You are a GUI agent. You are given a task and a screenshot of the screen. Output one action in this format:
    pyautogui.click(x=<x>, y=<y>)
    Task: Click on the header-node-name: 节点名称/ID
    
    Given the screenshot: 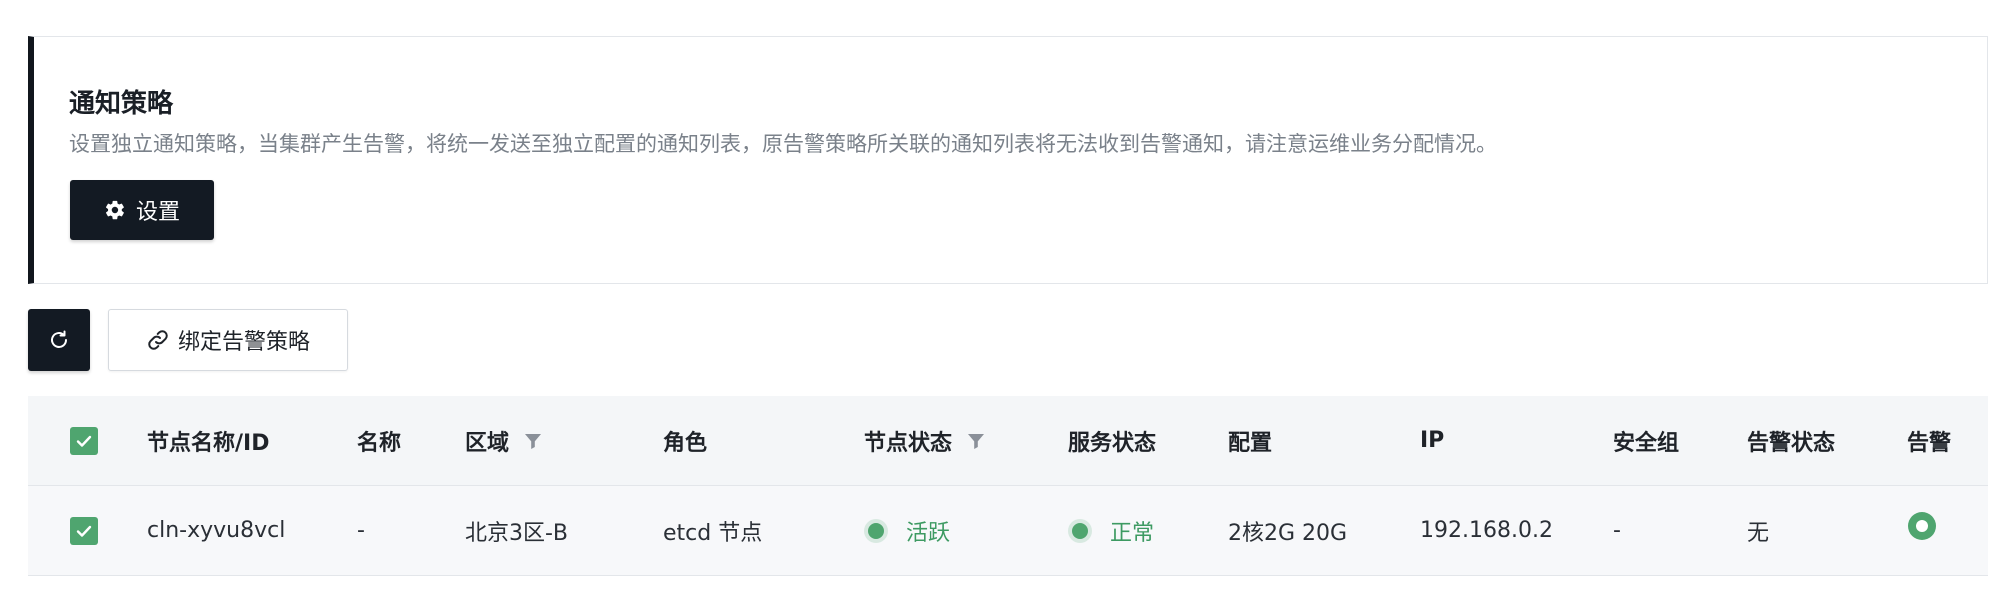 What is the action you would take?
    pyautogui.click(x=208, y=440)
    